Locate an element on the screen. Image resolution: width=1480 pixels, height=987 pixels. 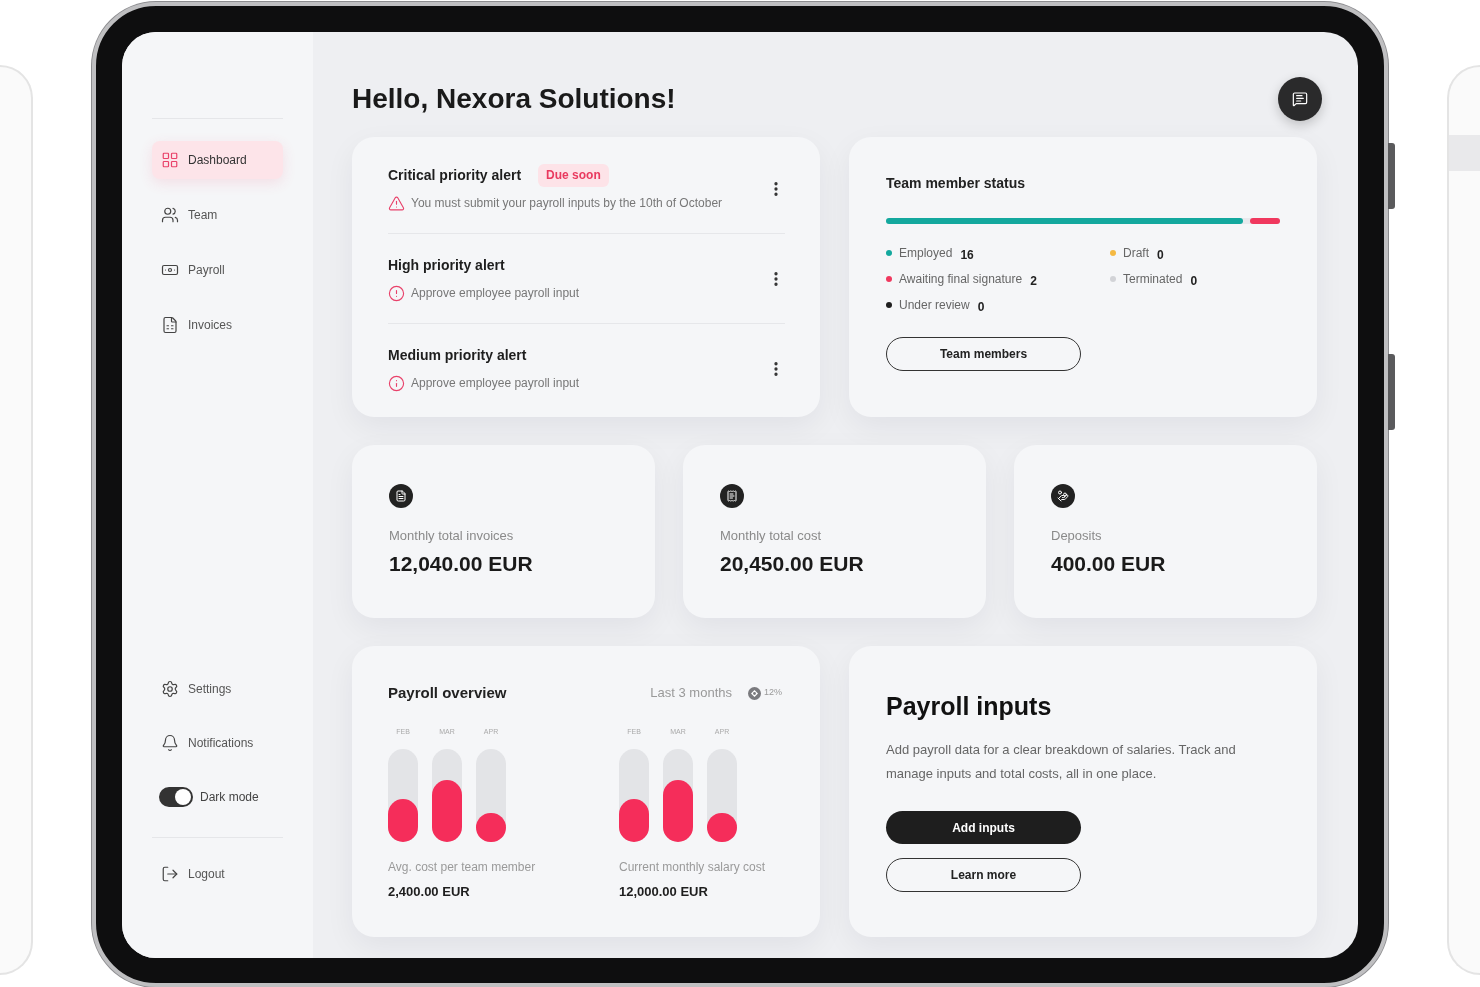
due-soon-badge: Due soon is located at coordinates (573, 175).